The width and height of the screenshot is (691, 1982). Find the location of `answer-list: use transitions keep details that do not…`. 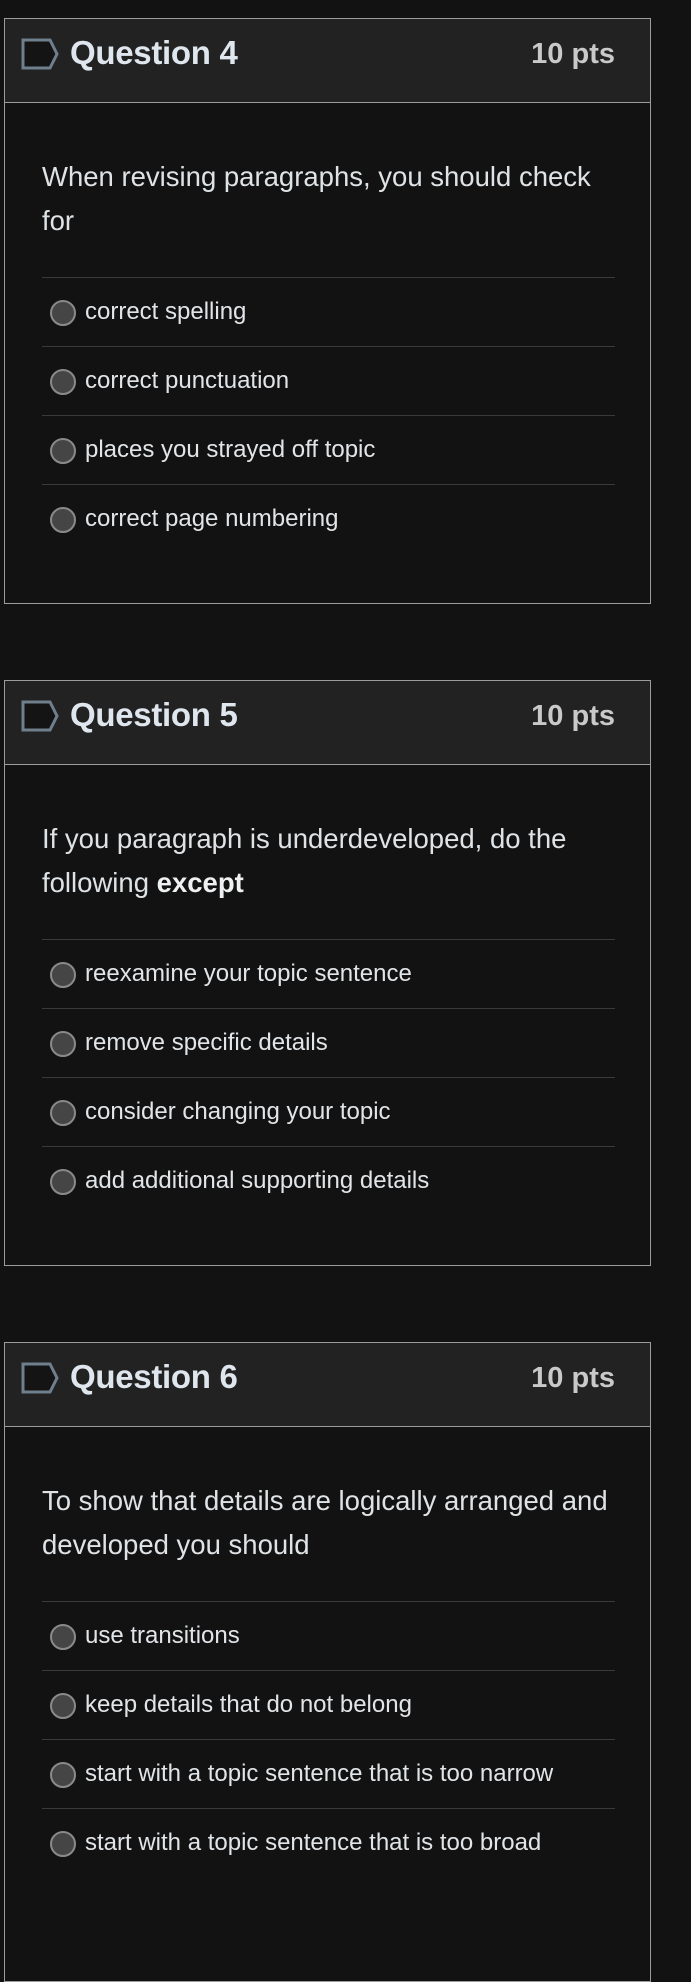

answer-list: use transitions keep details that do not… is located at coordinates (328, 1739).